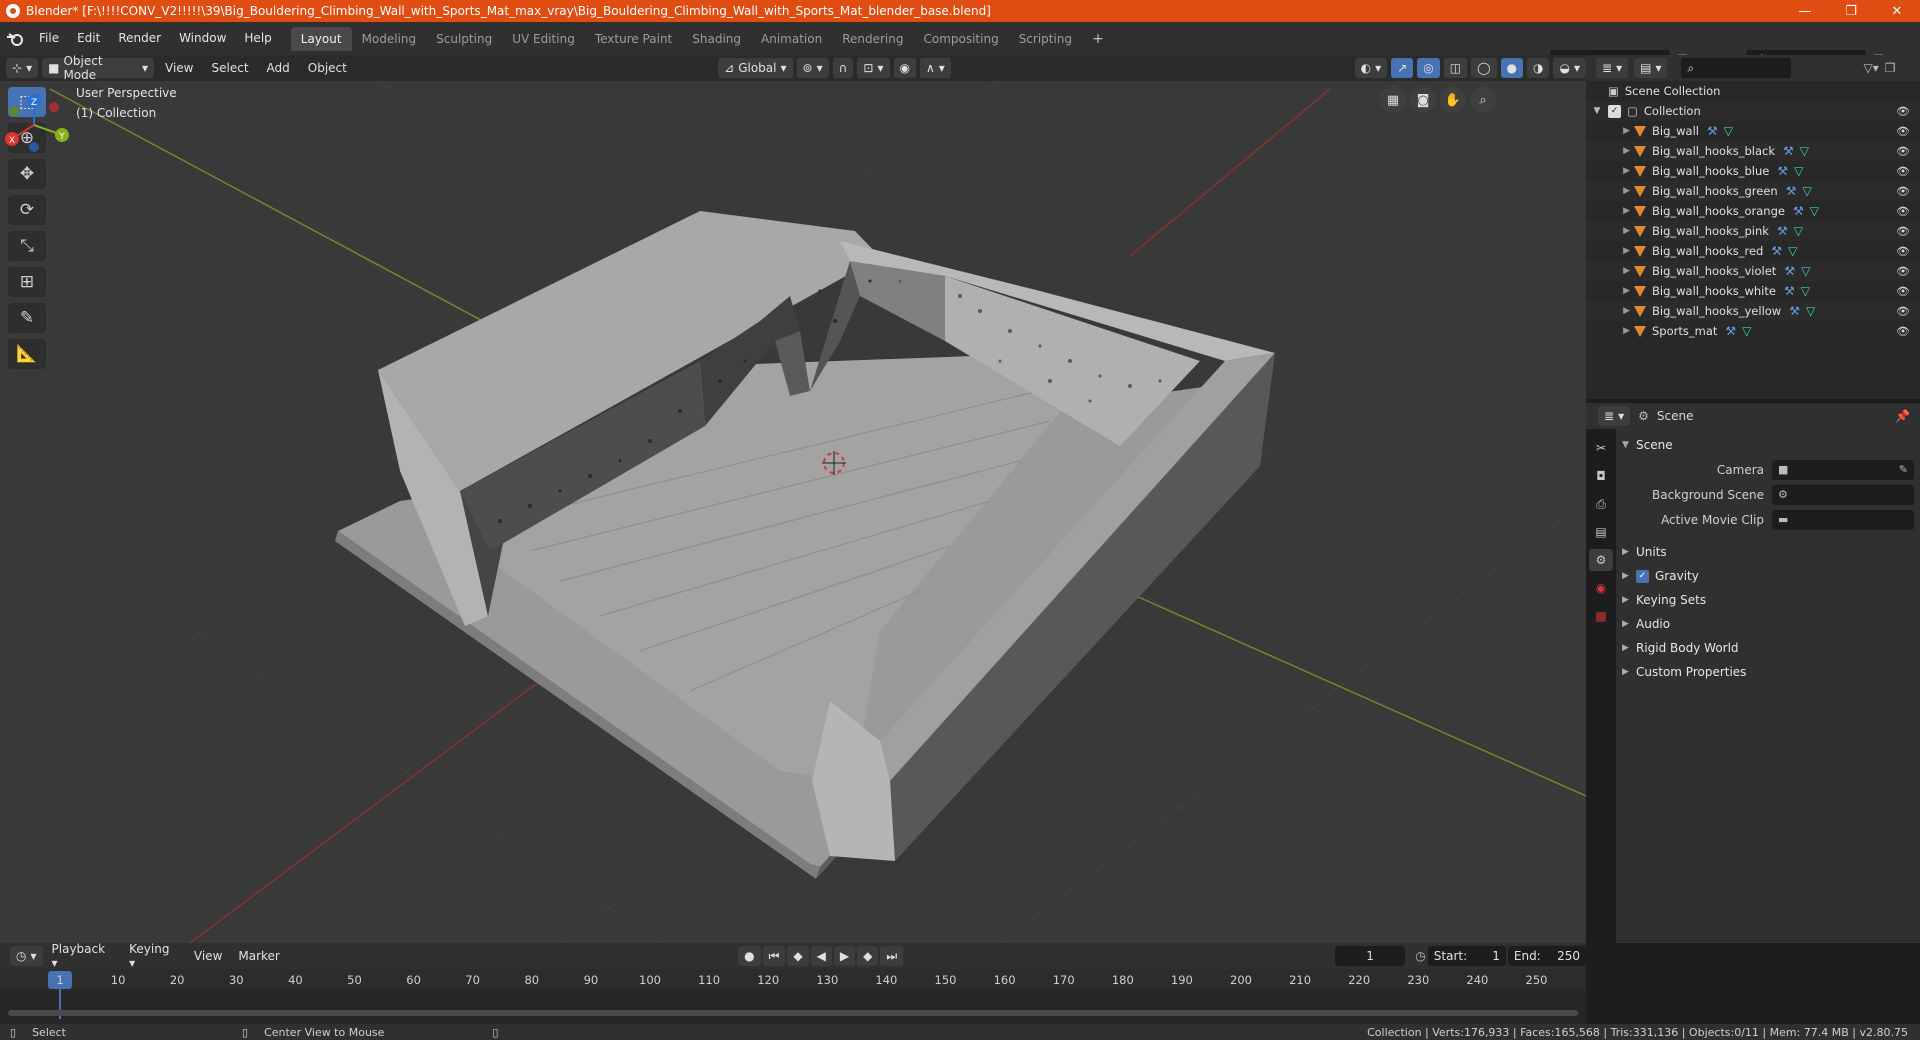 This screenshot has width=1920, height=1040. I want to click on tab-uv-editing: UV Editing, so click(543, 39).